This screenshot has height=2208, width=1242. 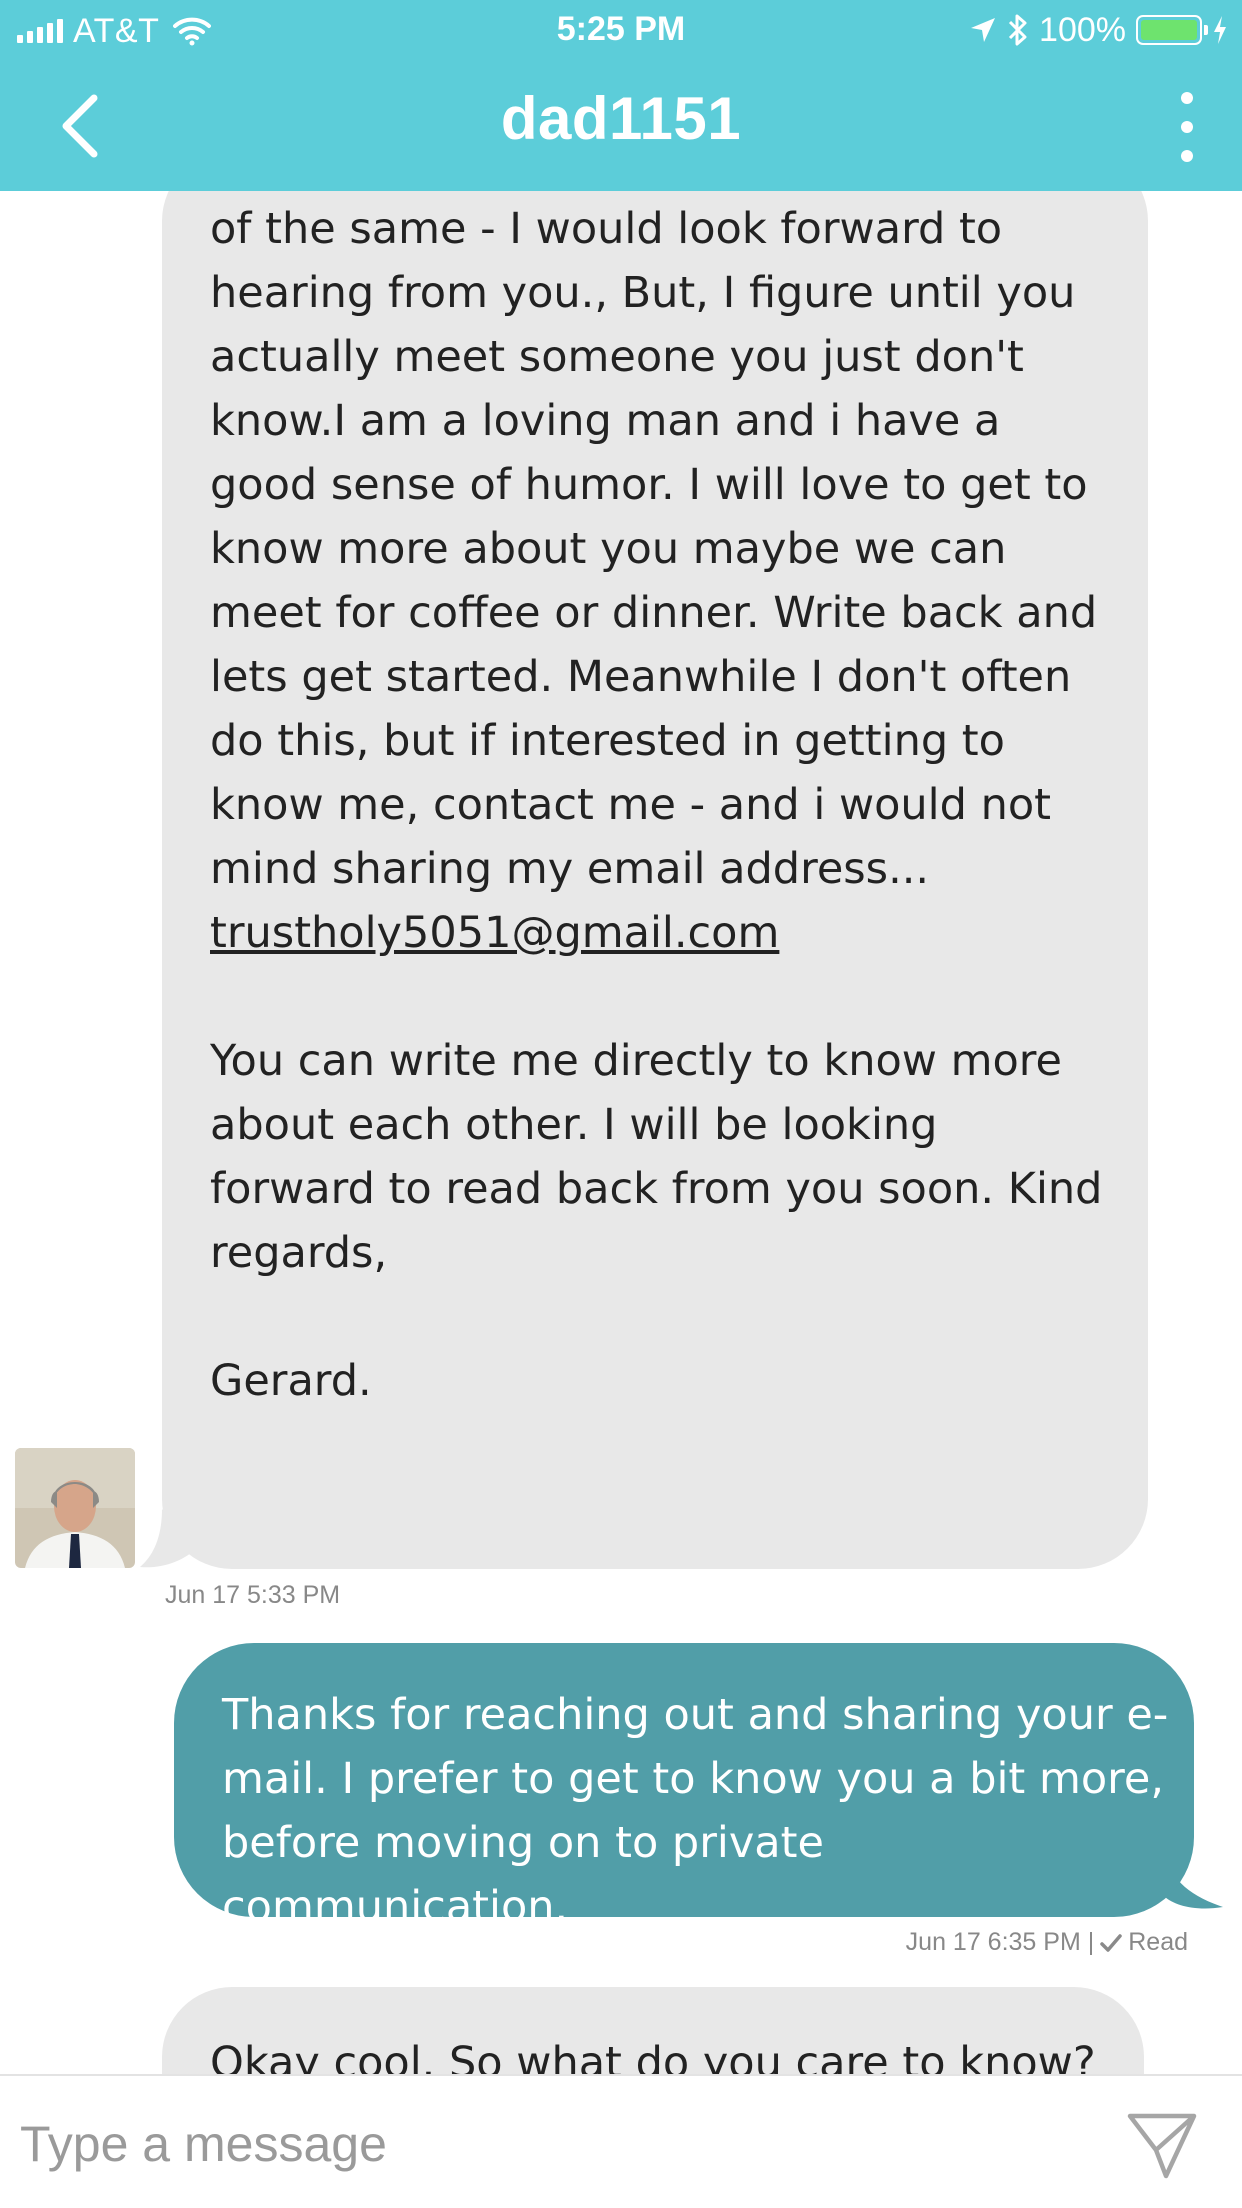 I want to click on send-icon, so click(x=1162, y=2146).